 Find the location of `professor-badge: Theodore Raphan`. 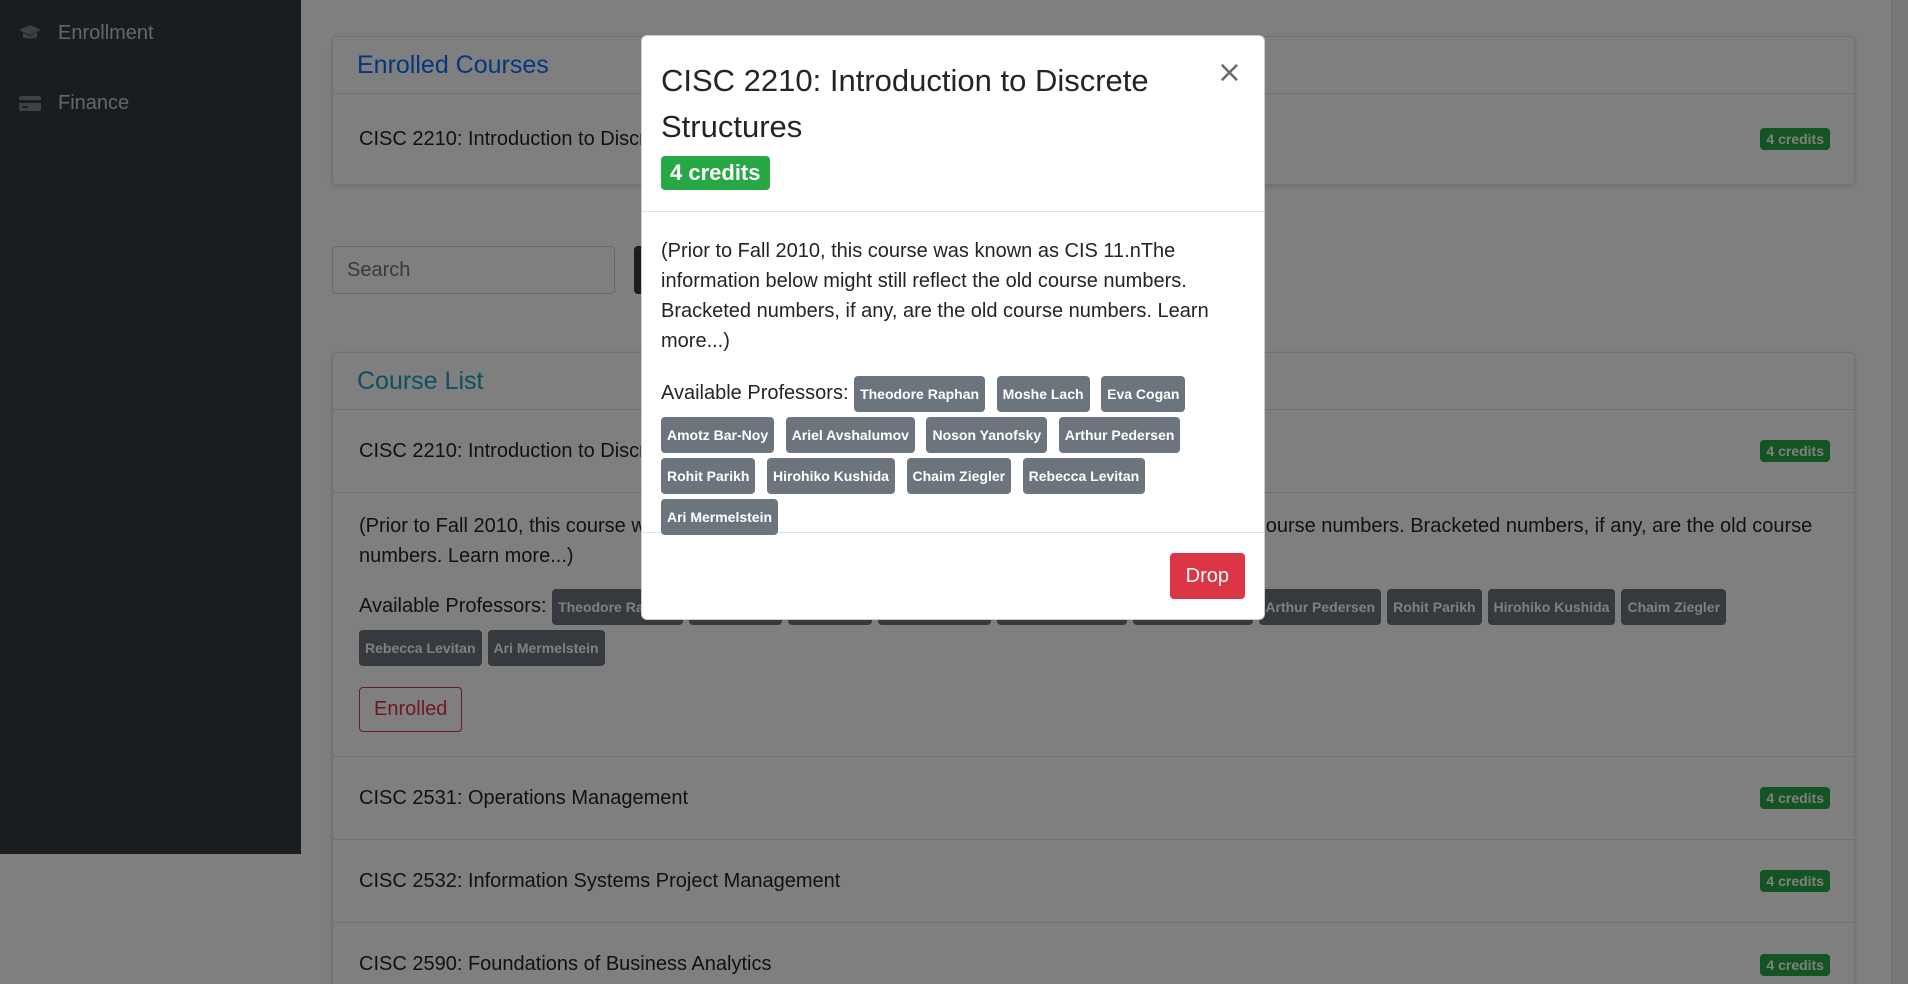

professor-badge: Theodore Raphan is located at coordinates (920, 394).